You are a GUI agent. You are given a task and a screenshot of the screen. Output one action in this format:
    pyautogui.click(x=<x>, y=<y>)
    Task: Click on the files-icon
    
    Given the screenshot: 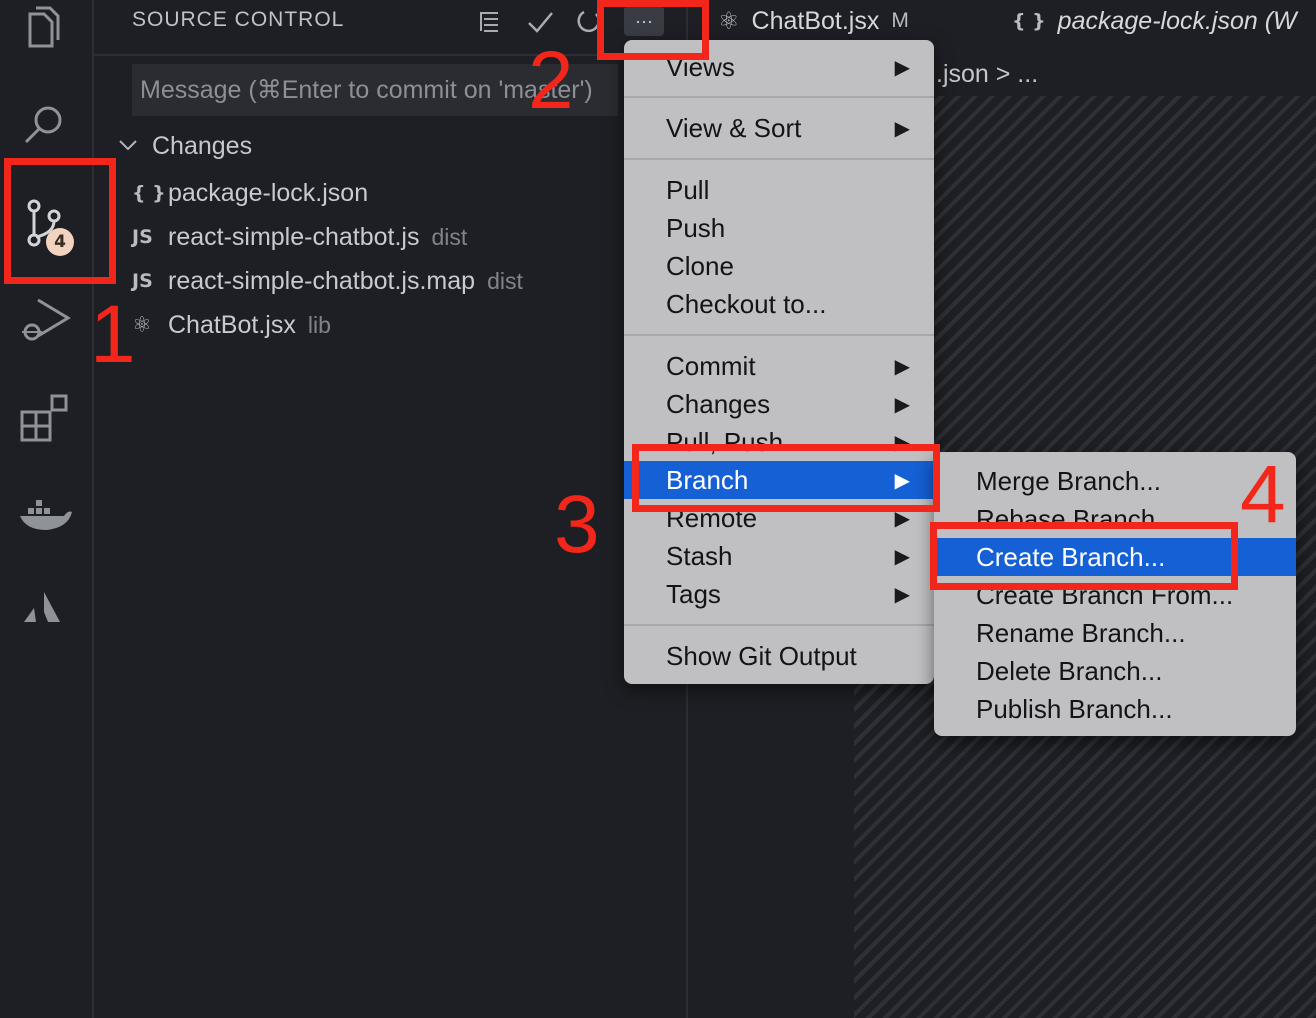 What is the action you would take?
    pyautogui.click(x=44, y=30)
    